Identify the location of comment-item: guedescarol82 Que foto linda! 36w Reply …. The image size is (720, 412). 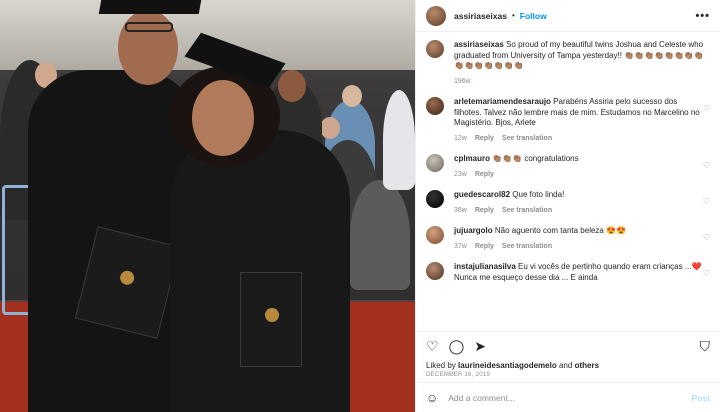
(568, 203).